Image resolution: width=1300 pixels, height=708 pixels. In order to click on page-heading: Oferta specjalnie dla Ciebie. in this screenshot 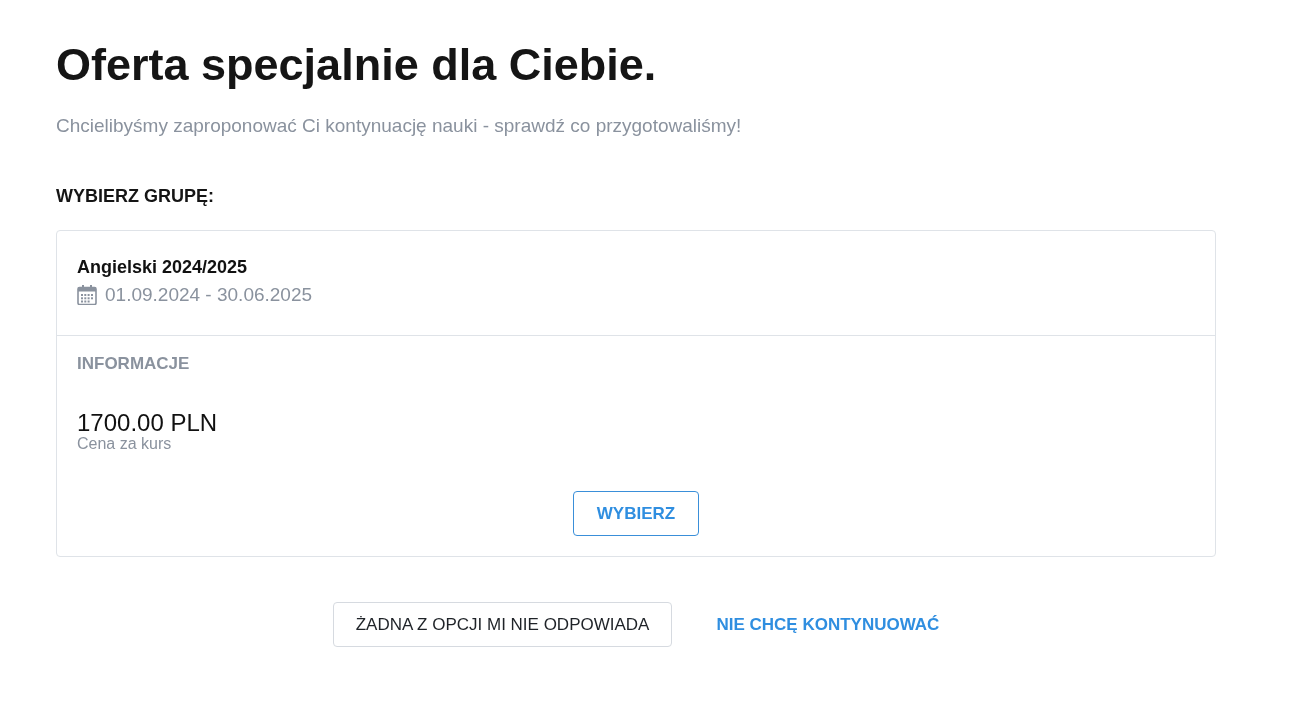, I will do `click(356, 65)`.